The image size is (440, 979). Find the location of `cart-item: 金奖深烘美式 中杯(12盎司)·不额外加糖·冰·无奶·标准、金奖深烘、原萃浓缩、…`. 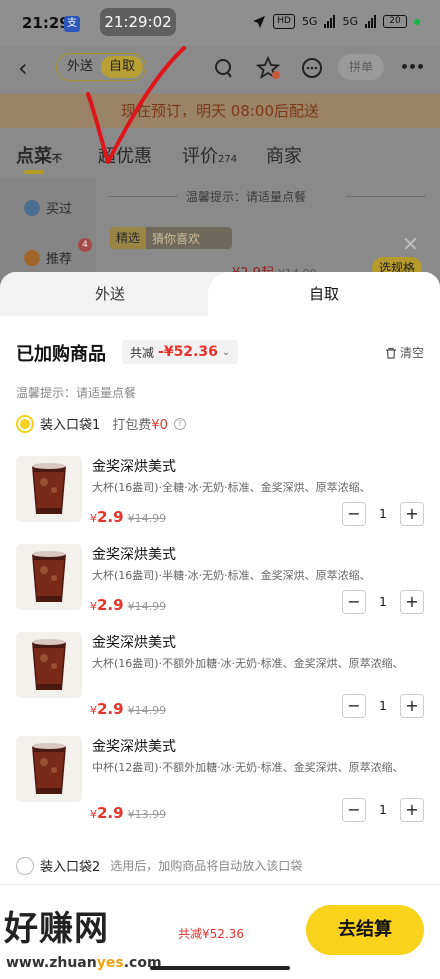

cart-item: 金奖深烘美式 中杯(12盎司)·不额外加糖·冰·无奶·标准、金奖深烘、原萃浓缩、… is located at coordinates (220, 779).